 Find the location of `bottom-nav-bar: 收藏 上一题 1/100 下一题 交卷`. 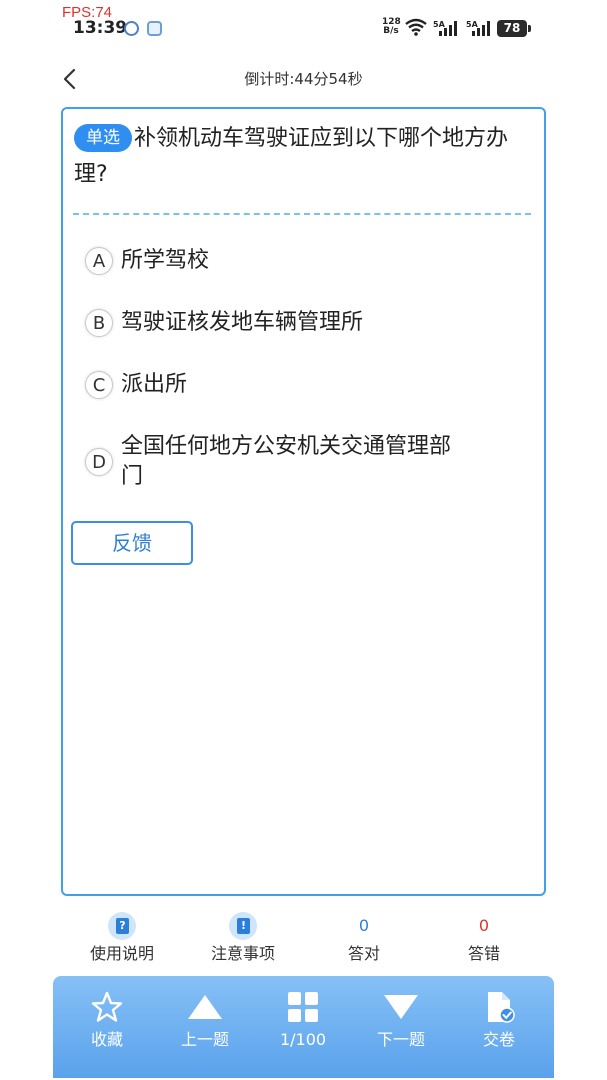

bottom-nav-bar: 收藏 上一题 1/100 下一题 交卷 is located at coordinates (303, 1027).